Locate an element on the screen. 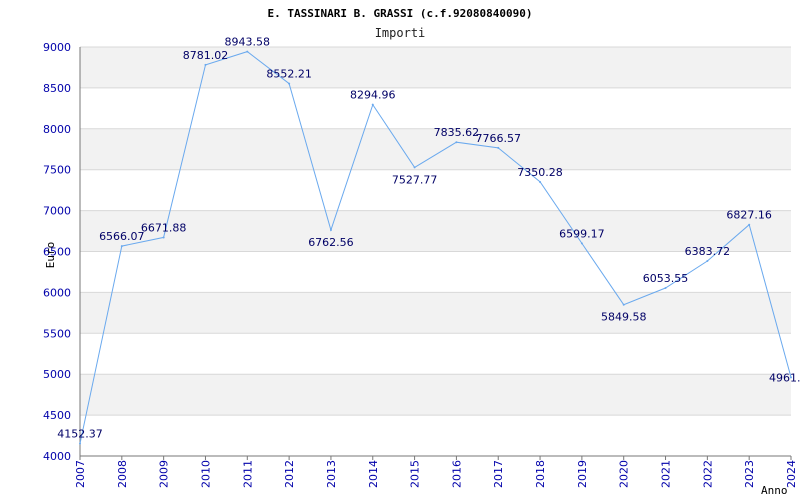 The height and width of the screenshot is (500, 800). data-label: 7527.77 is located at coordinates (415, 179).